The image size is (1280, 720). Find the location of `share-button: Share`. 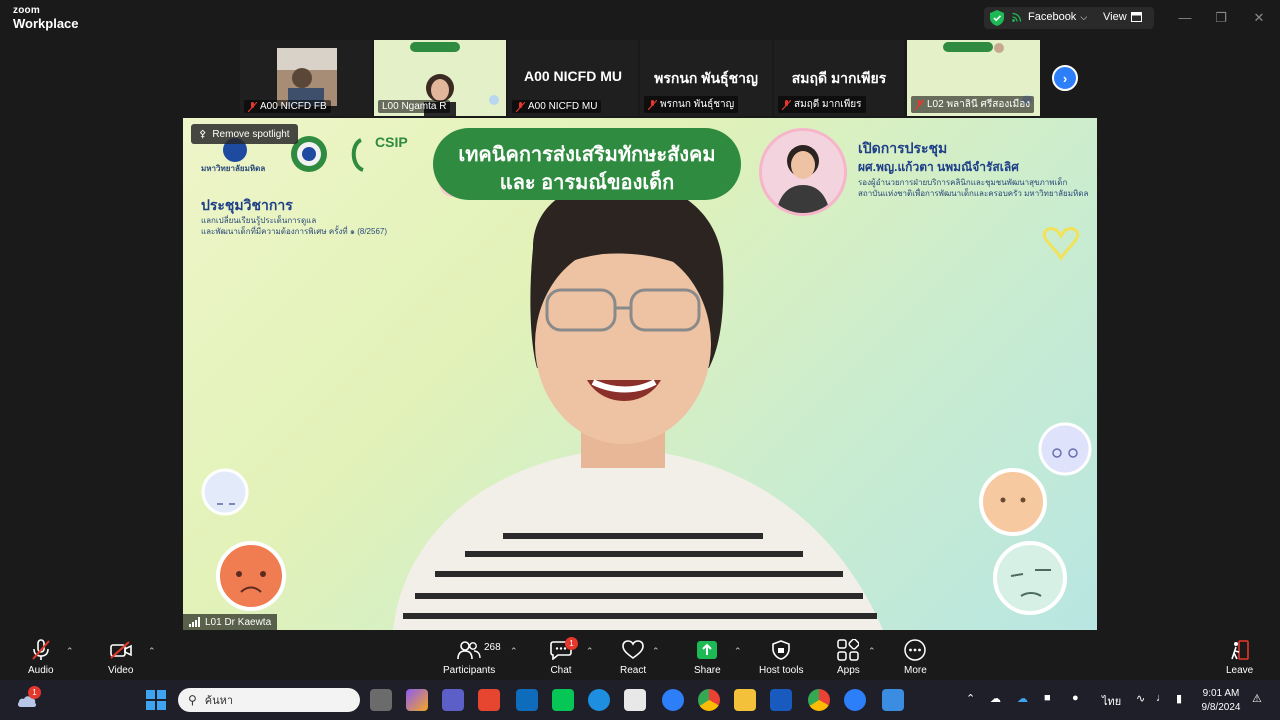

share-button: Share is located at coordinates (707, 657).